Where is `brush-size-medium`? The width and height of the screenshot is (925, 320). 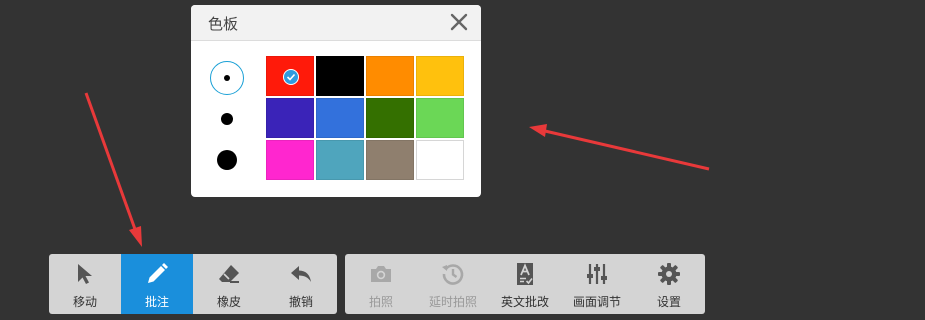 brush-size-medium is located at coordinates (227, 119).